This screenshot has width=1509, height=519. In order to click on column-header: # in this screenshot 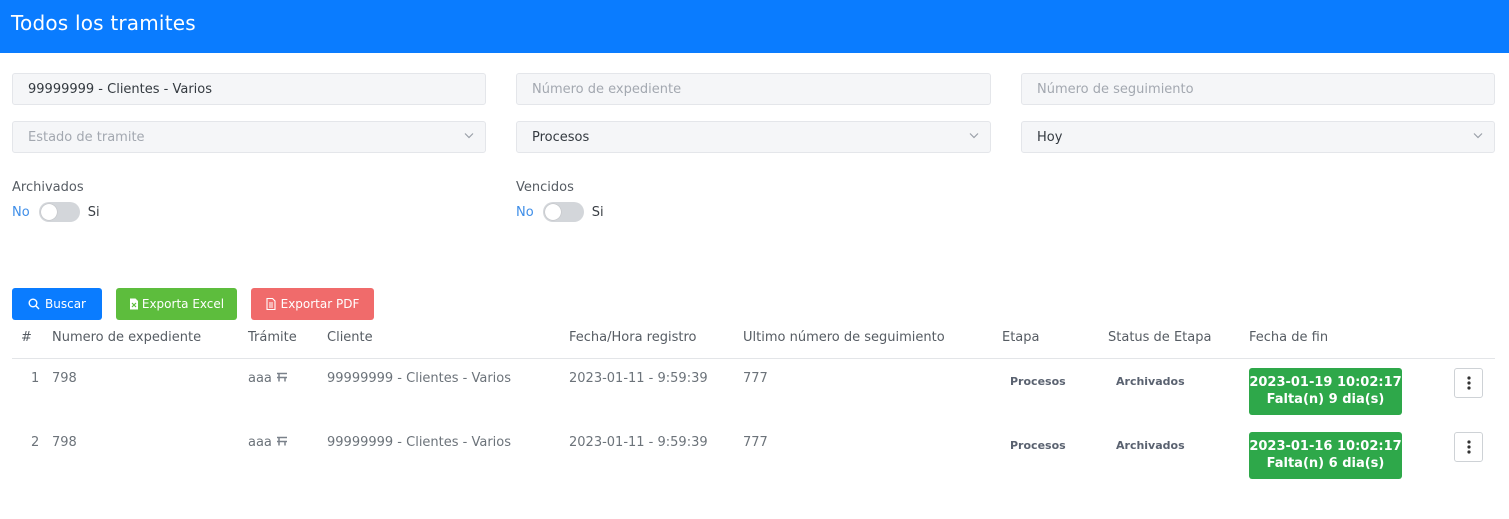, I will do `click(26, 337)`.